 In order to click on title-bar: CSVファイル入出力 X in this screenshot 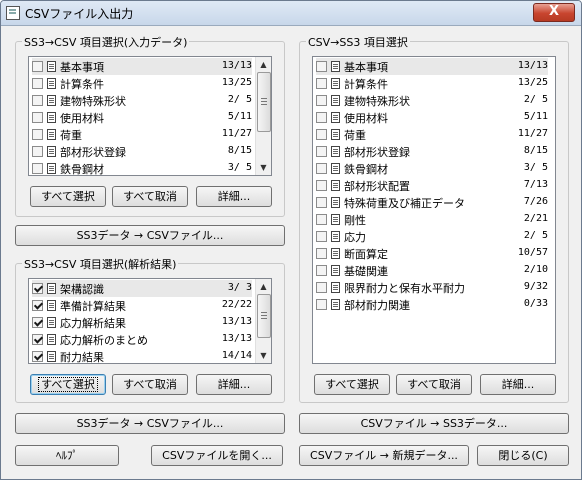, I will do `click(291, 13)`.